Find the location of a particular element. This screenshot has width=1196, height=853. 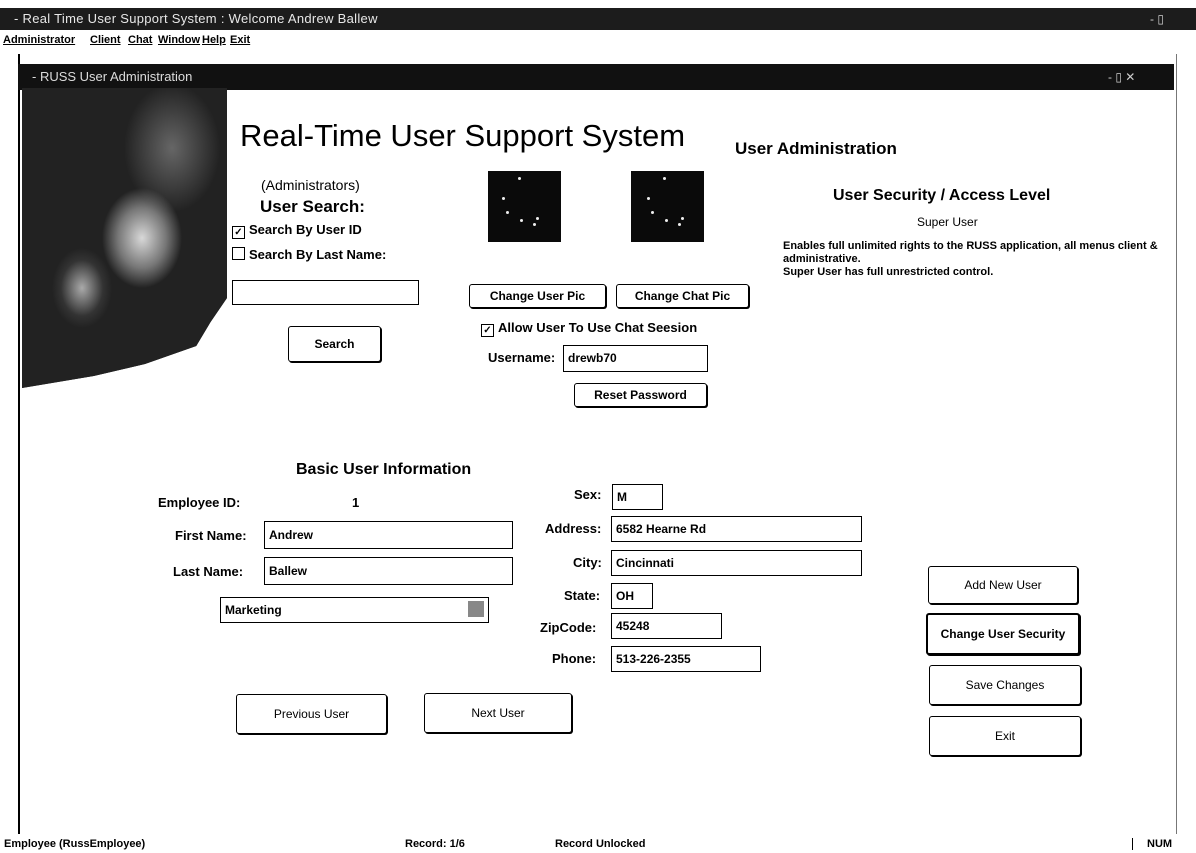

state-label: State: is located at coordinates (582, 595).